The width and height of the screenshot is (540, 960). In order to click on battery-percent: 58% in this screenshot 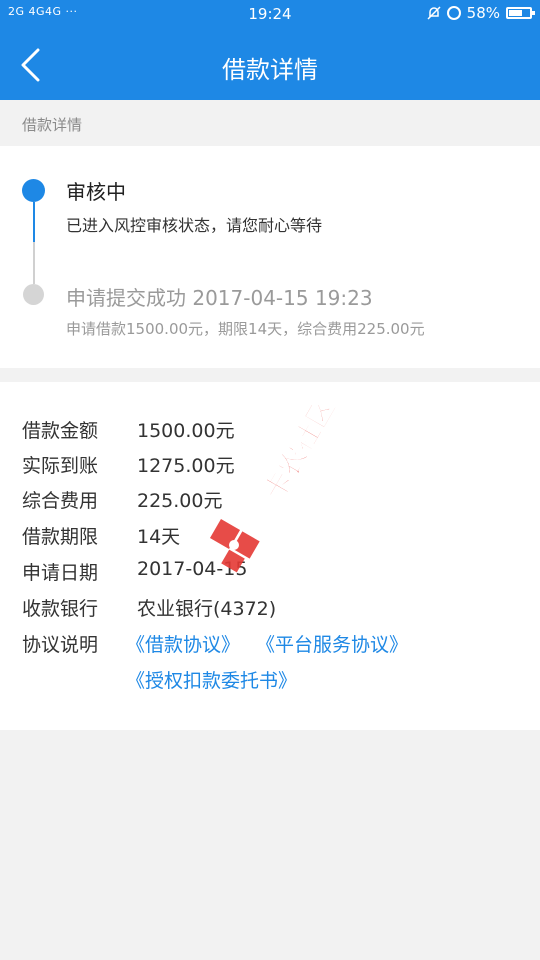, I will do `click(483, 13)`.